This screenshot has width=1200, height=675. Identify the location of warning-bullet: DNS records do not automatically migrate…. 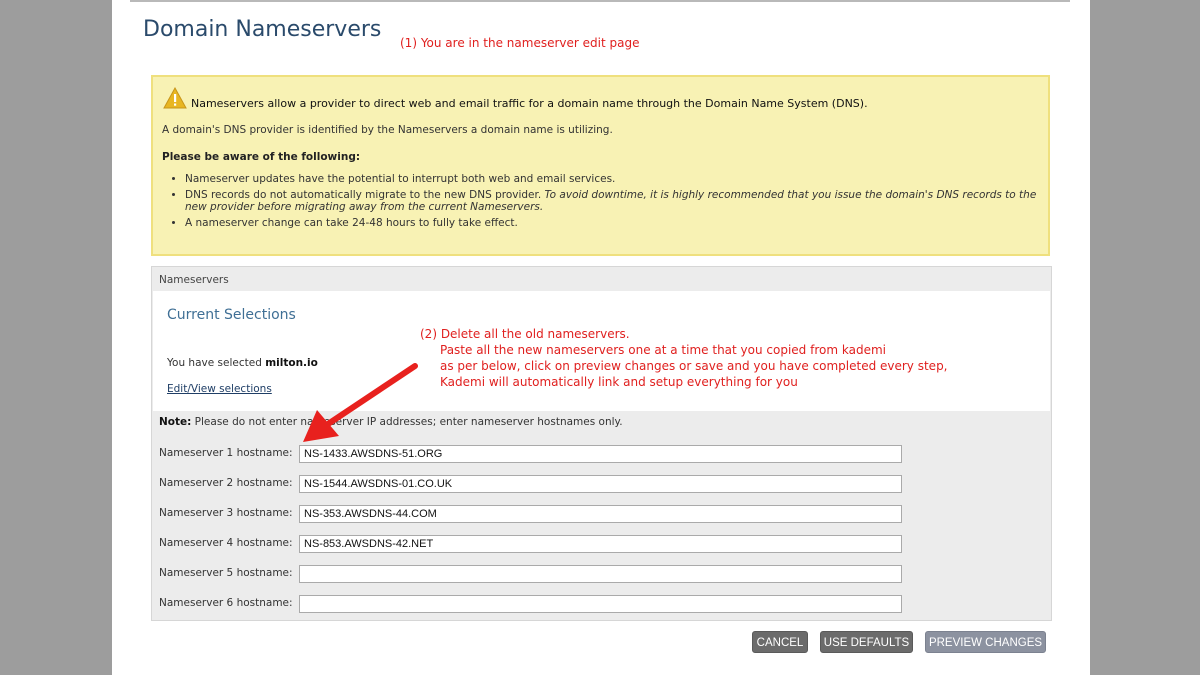
(615, 201).